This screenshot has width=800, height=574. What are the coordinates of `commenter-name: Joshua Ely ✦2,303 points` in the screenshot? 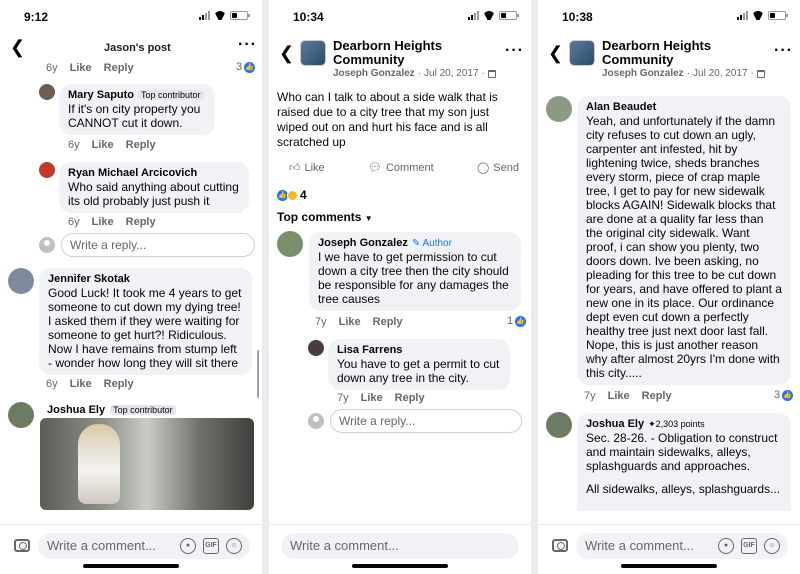 It's located at (684, 424).